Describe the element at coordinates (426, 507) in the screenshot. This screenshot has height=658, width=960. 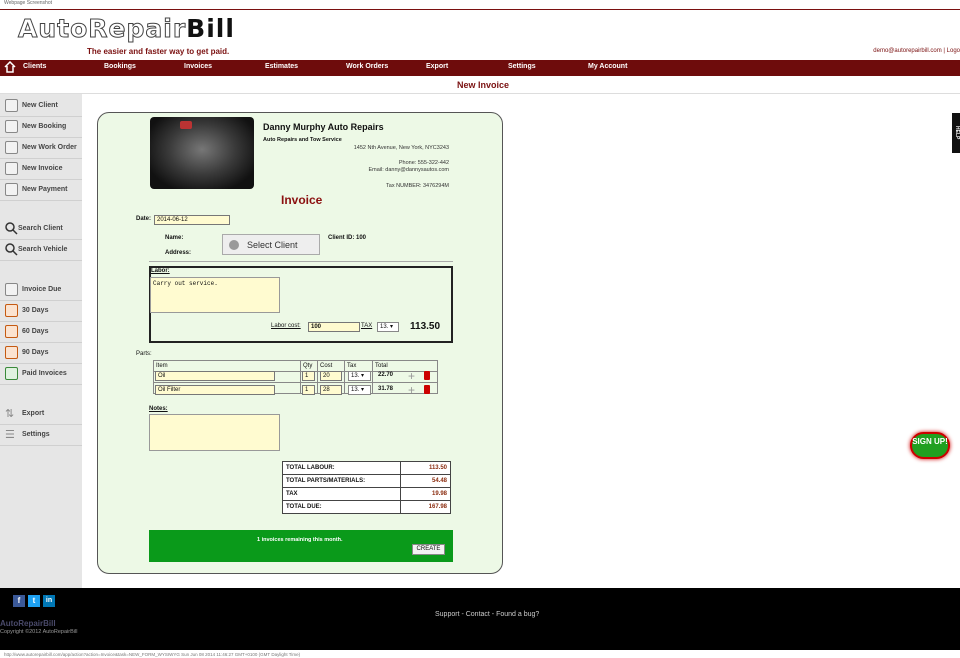
I see `total-value: 167.98` at that location.